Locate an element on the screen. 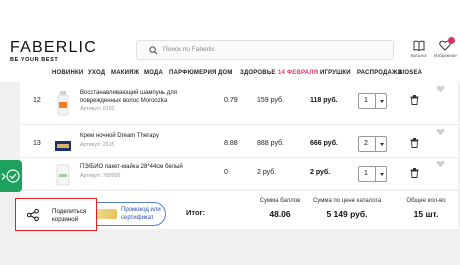 The height and width of the screenshot is (265, 460). side-widget-button is located at coordinates (11, 176).